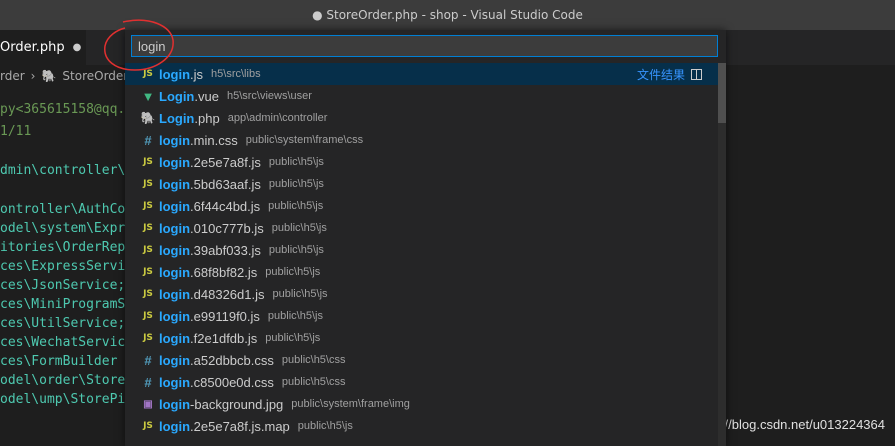  What do you see at coordinates (189, 96) in the screenshot?
I see `file-name: Login.vue` at bounding box center [189, 96].